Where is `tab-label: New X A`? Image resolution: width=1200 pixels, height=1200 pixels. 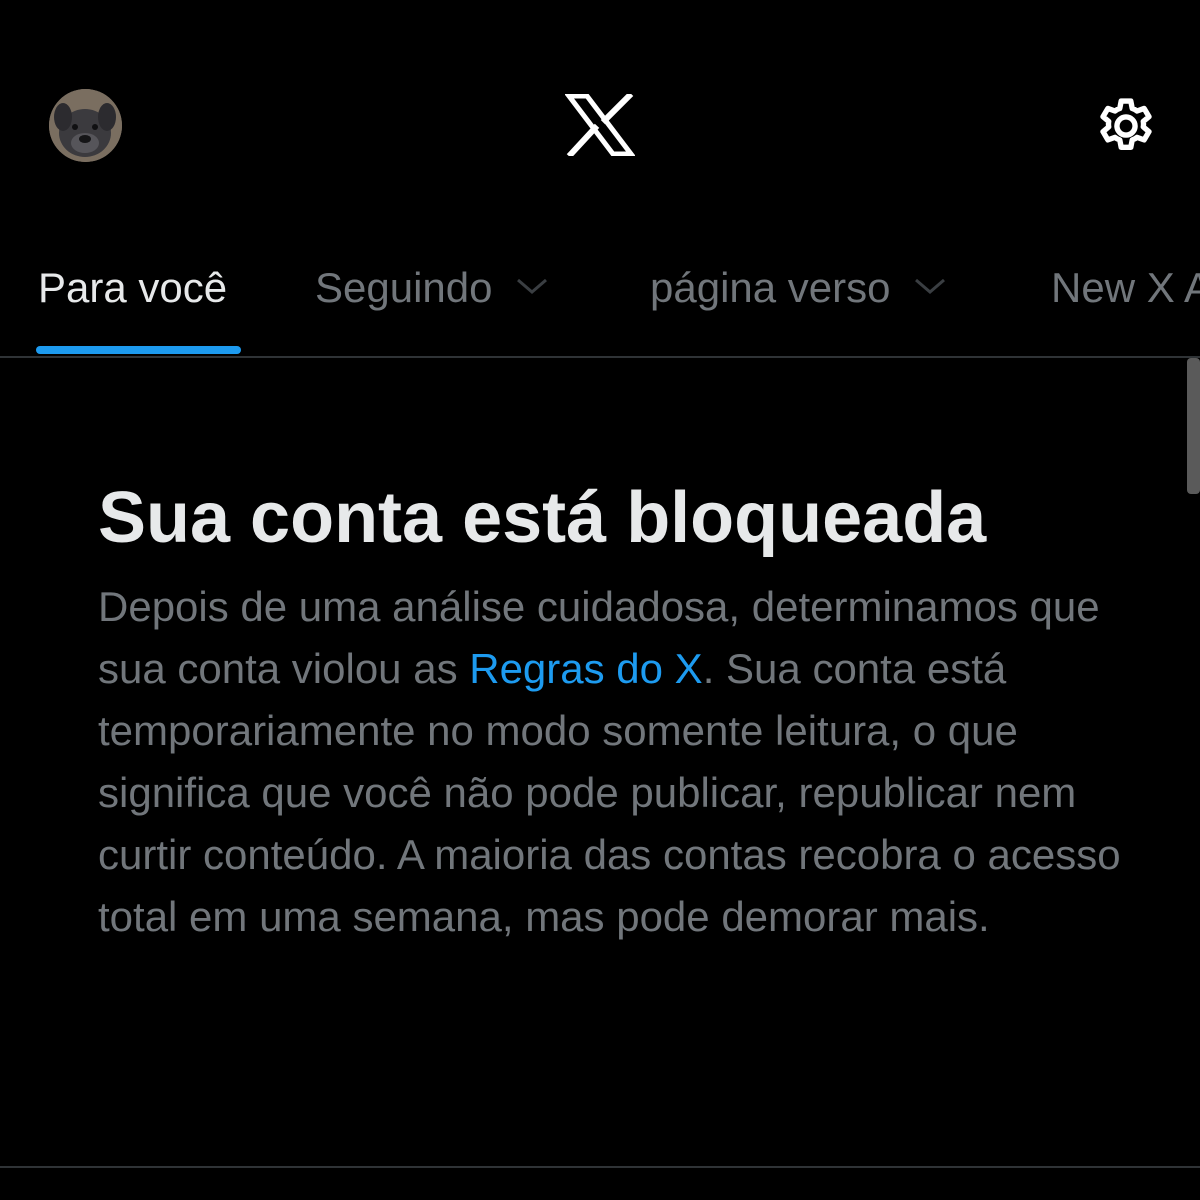 tab-label: New X A is located at coordinates (1125, 287).